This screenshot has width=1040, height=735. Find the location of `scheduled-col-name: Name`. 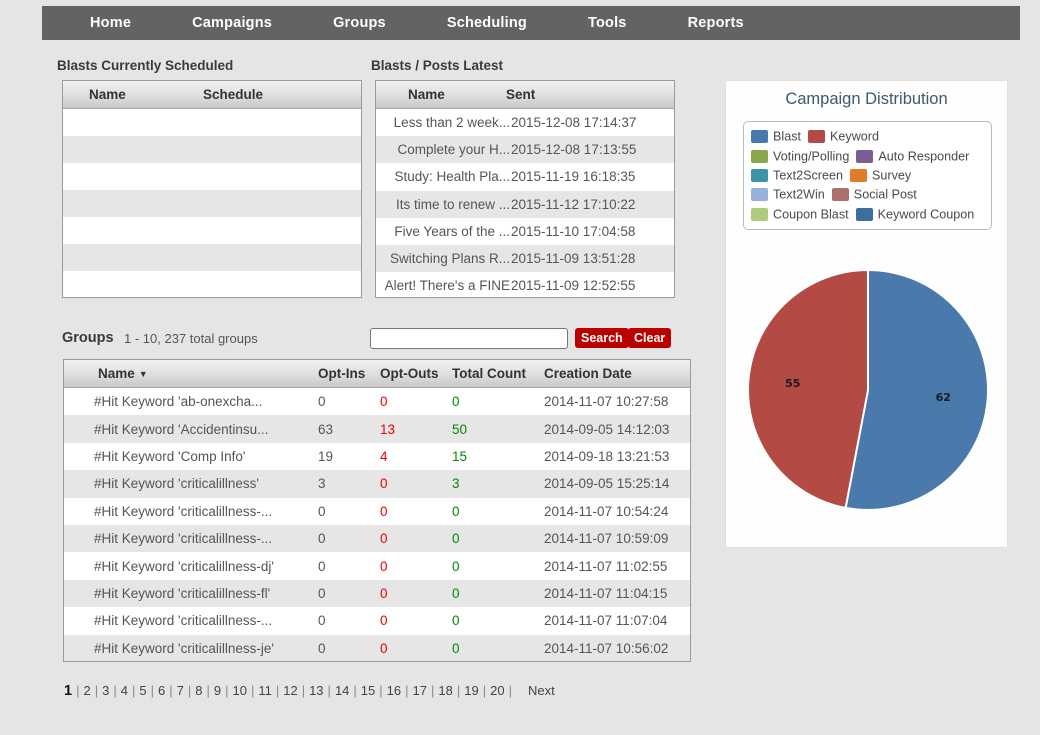

scheduled-col-name: Name is located at coordinates (133, 94).